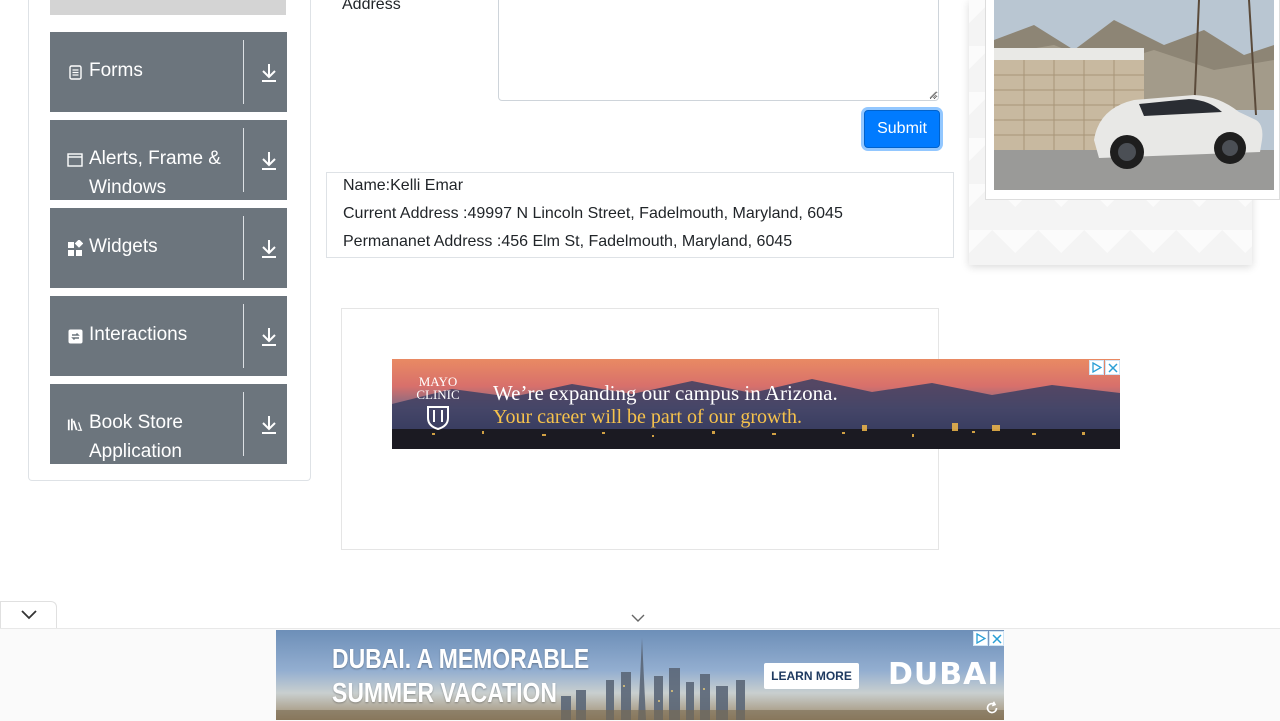 This screenshot has width=1280, height=721. I want to click on sidebar-item-forms: Forms, so click(168, 72).